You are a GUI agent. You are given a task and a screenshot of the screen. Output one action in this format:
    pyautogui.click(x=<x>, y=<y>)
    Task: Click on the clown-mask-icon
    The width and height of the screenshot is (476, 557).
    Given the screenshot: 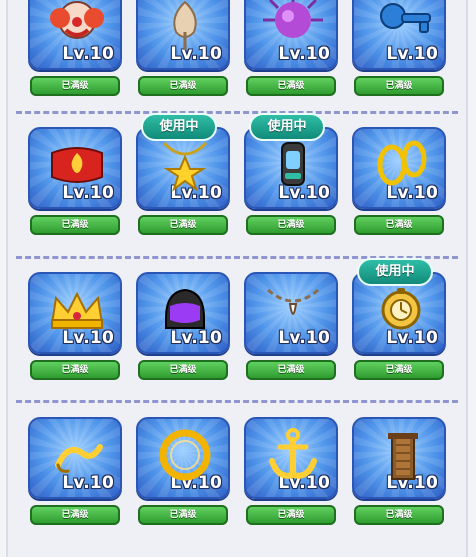 What is the action you would take?
    pyautogui.click(x=77, y=20)
    